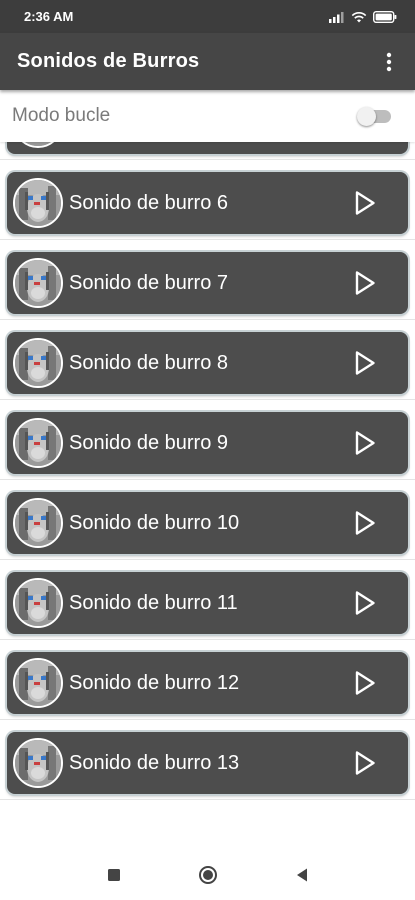  Describe the element at coordinates (149, 202) in the screenshot. I see `sound-label: Sonido de burro 6` at that location.